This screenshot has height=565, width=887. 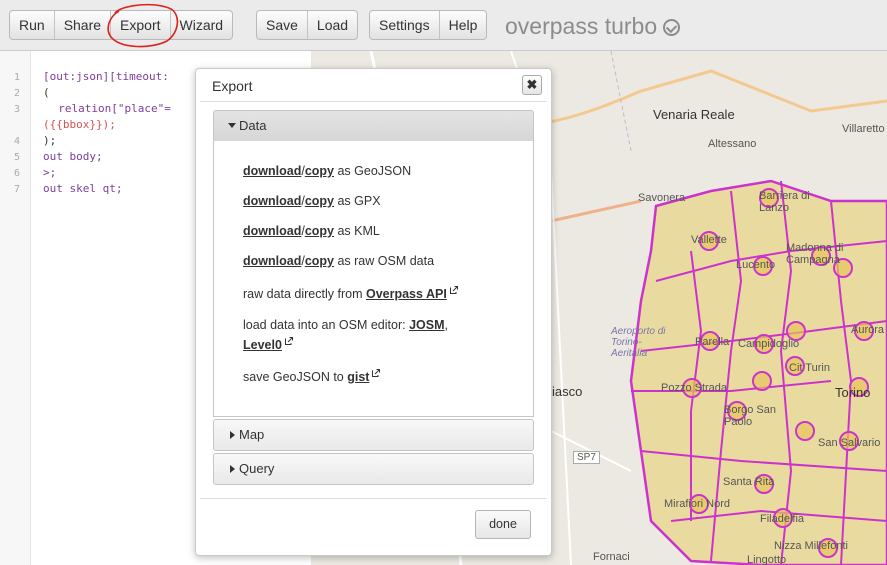 I want to click on copy-kml-link: copy, so click(x=319, y=231).